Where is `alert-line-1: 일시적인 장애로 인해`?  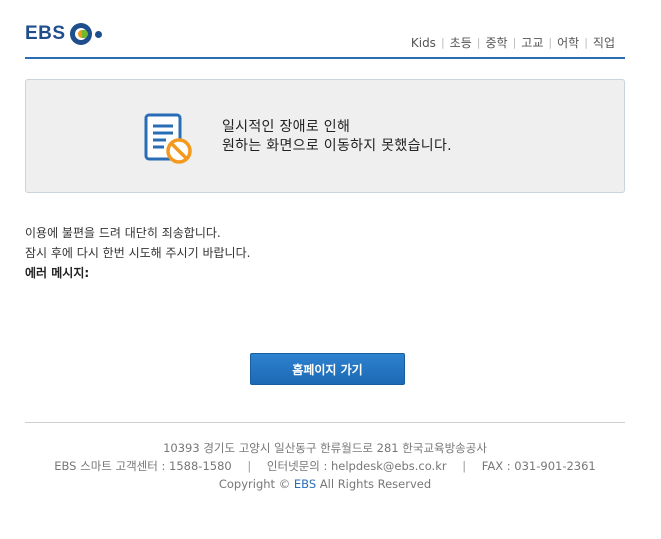 alert-line-1: 일시적인 장애로 인해 is located at coordinates (286, 127).